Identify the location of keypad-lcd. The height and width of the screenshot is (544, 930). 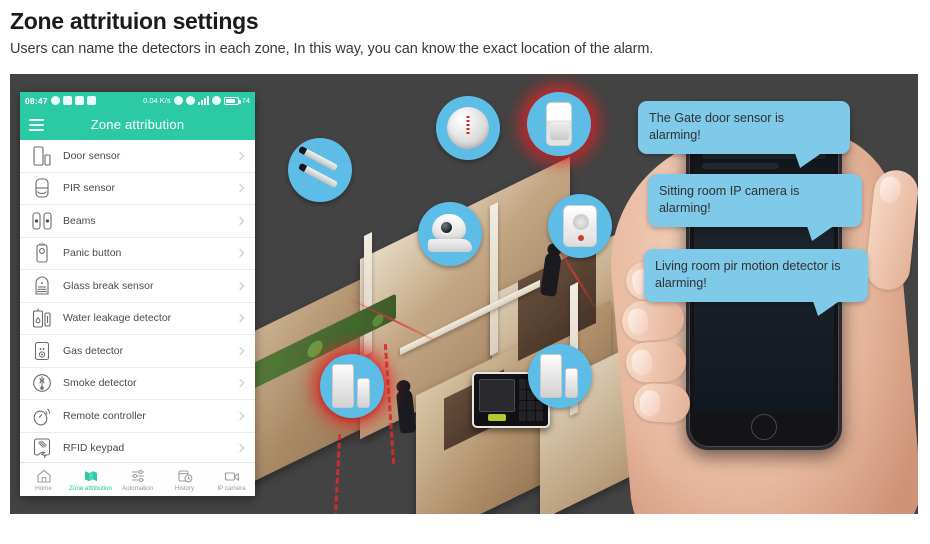
(497, 395).